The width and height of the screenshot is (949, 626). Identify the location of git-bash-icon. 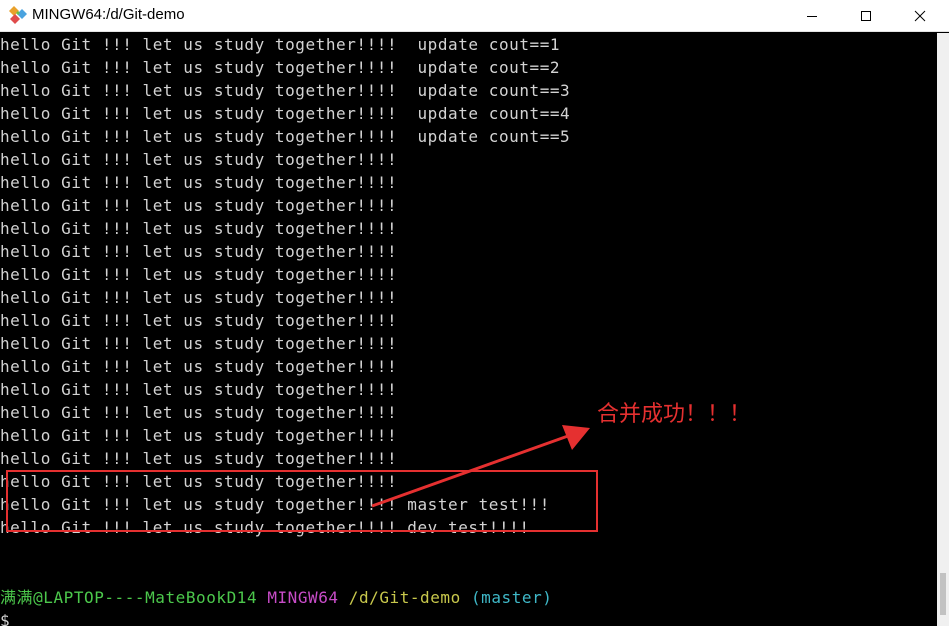
(18, 15).